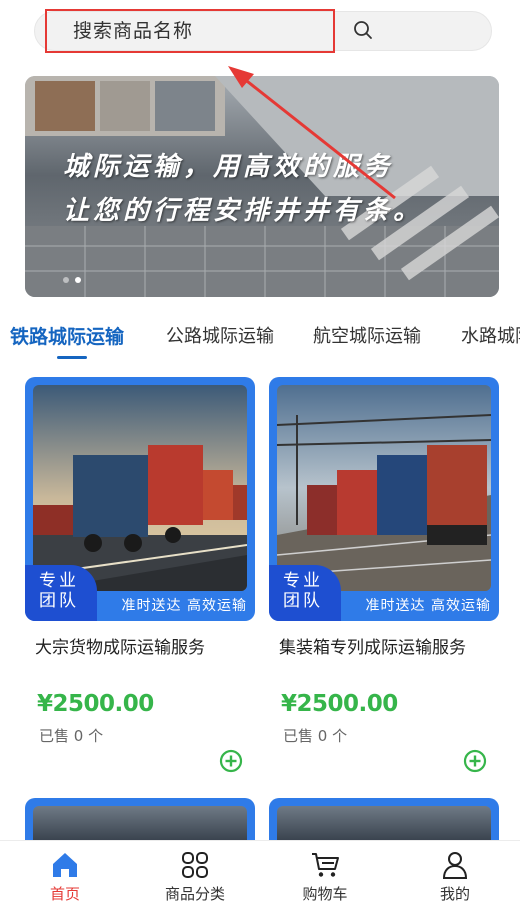 Image resolution: width=520 pixels, height=903 pixels. What do you see at coordinates (372, 645) in the screenshot?
I see `product-title: 集装箱专列成际运输服务` at bounding box center [372, 645].